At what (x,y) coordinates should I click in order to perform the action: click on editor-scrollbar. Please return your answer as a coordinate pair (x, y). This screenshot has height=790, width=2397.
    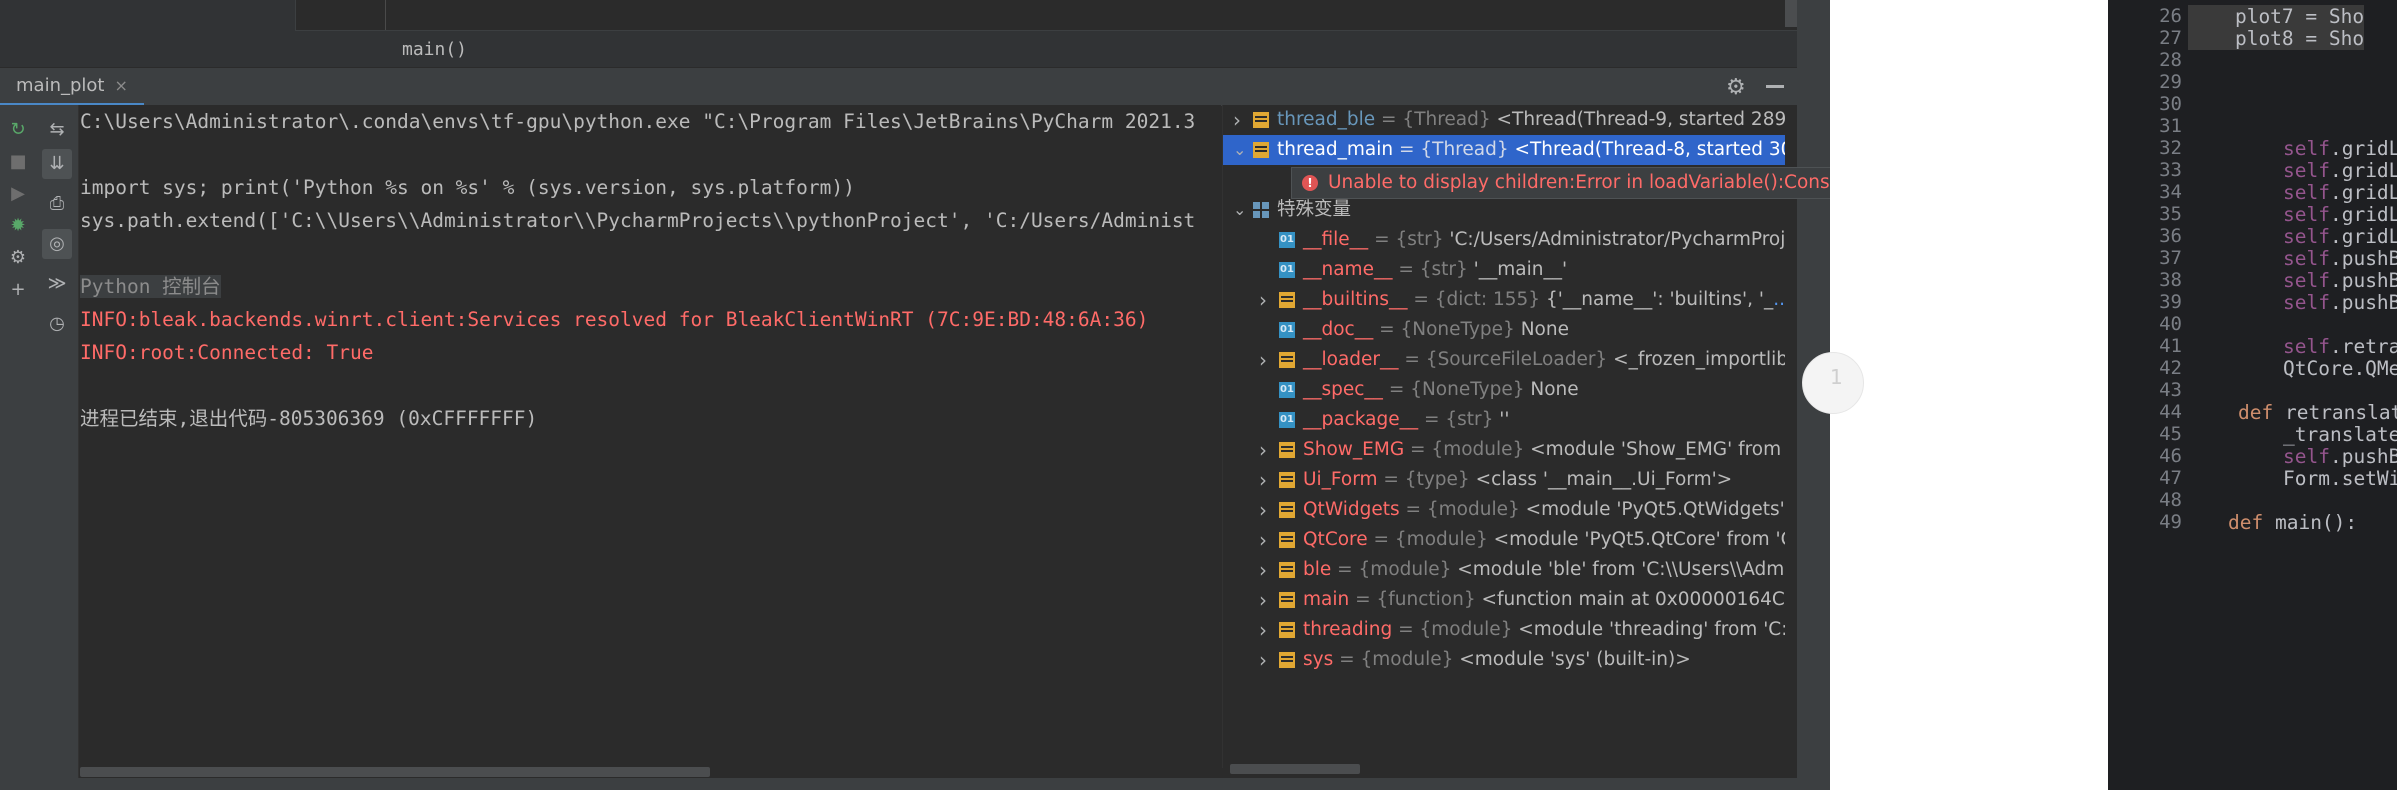
    Looking at the image, I should click on (1791, 13).